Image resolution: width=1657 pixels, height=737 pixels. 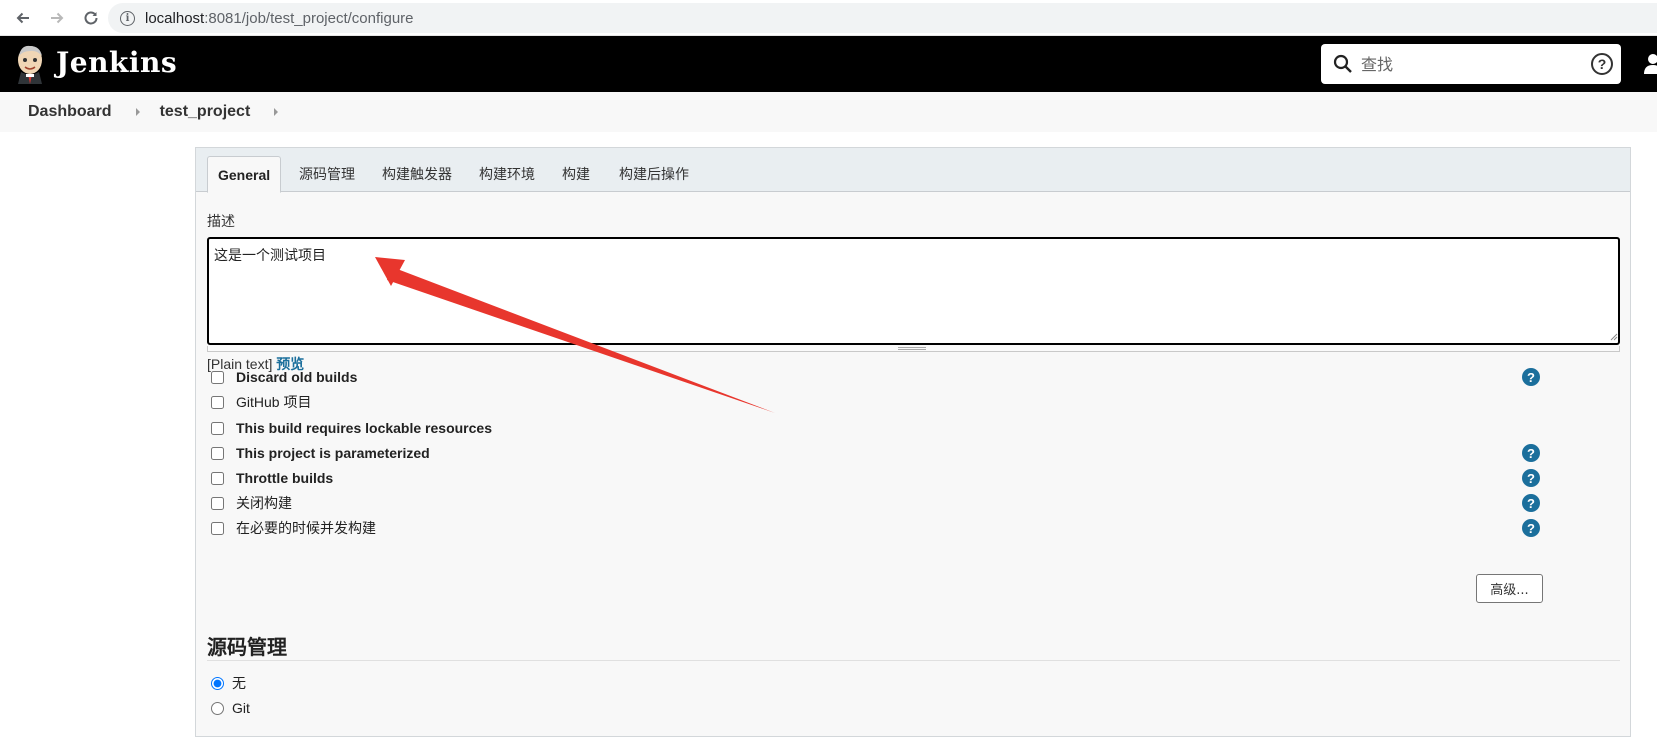 I want to click on option-lockable-resources: This build requires lockable resources, so click(x=351, y=428).